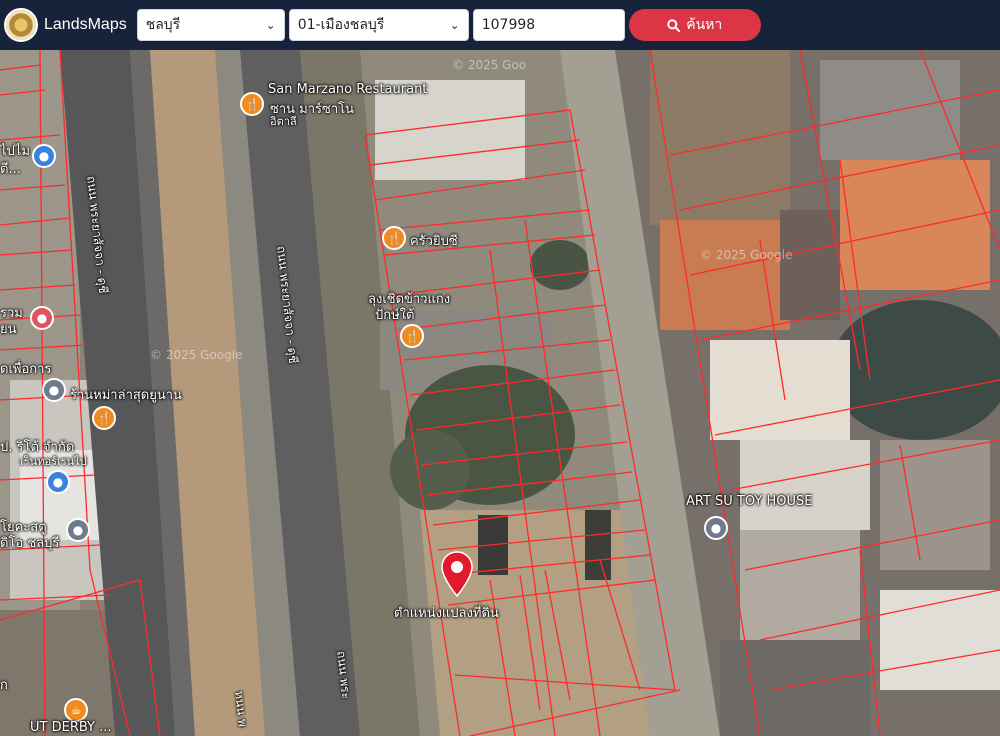 This screenshot has width=1000, height=736. What do you see at coordinates (163, 25) in the screenshot?
I see `province-value: ชลบุรี` at bounding box center [163, 25].